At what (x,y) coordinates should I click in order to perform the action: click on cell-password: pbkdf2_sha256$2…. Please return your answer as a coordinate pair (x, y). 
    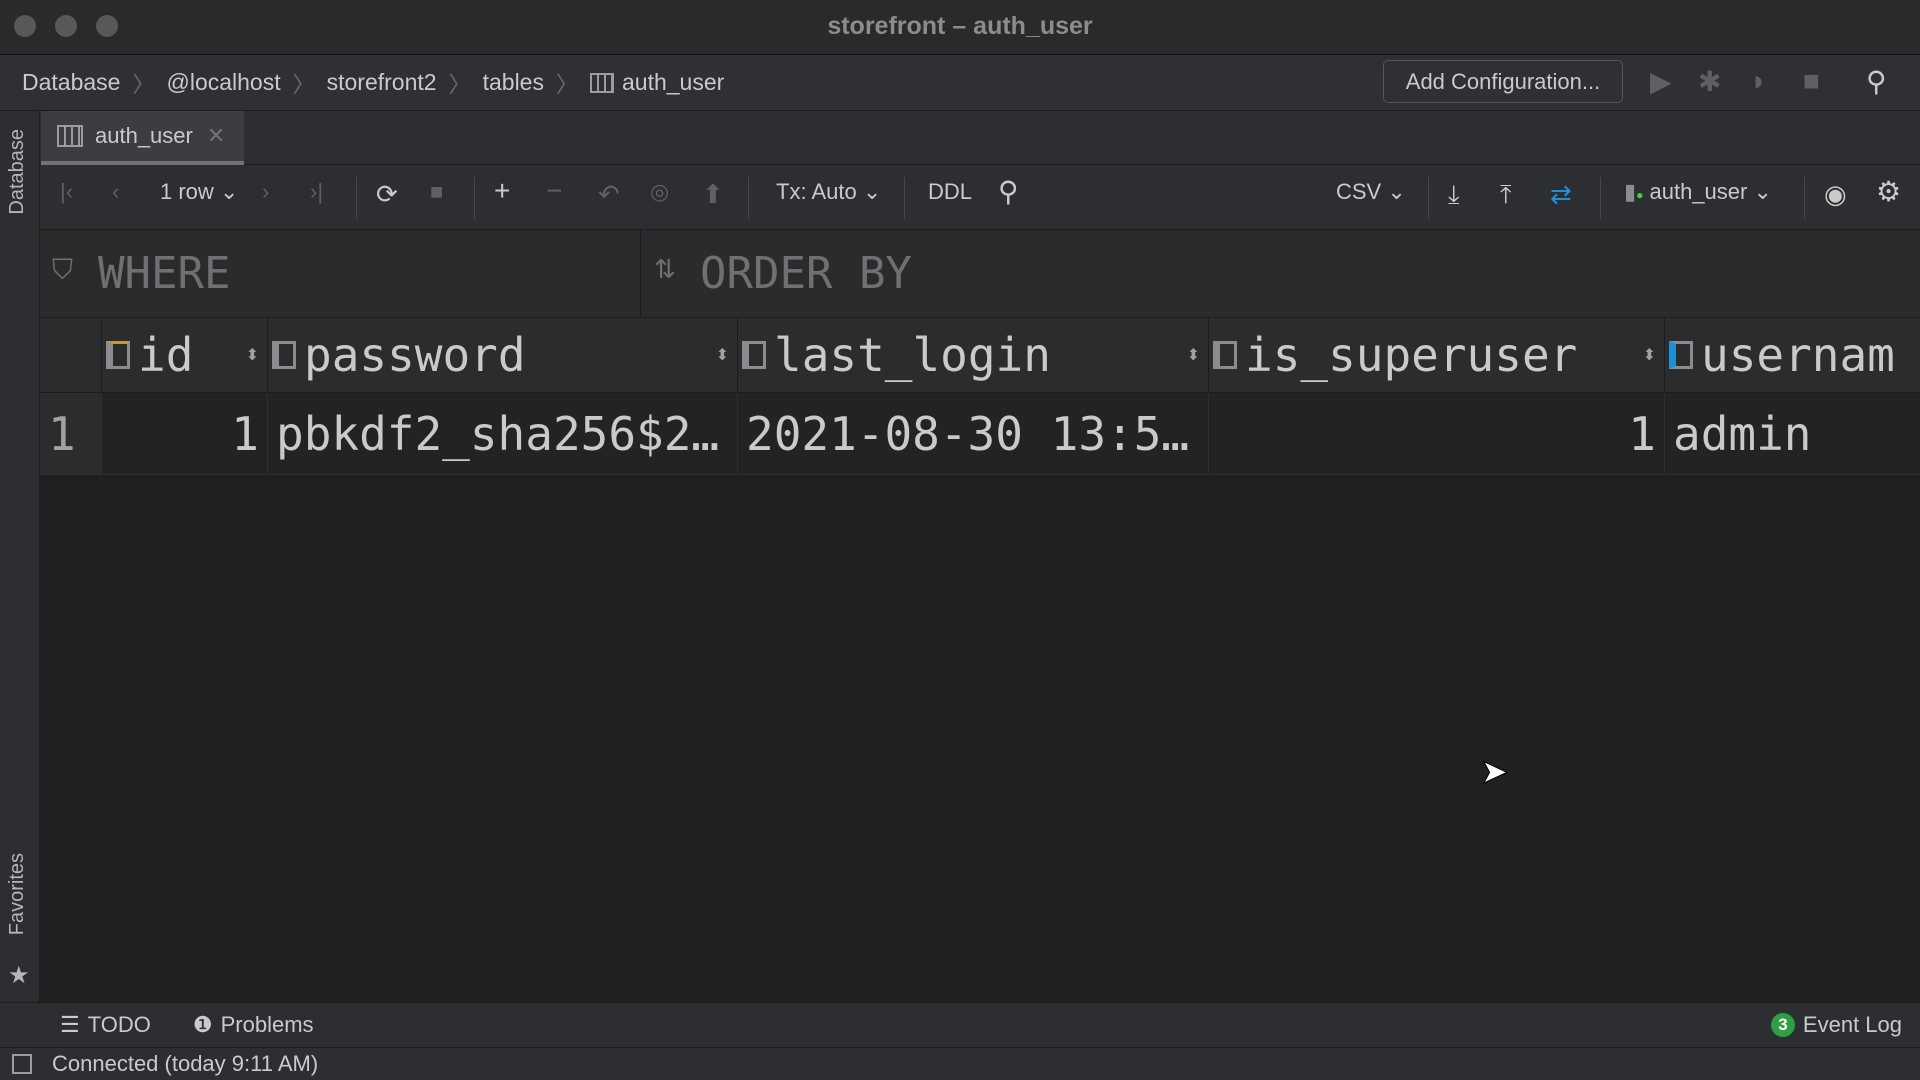
    Looking at the image, I should click on (503, 434).